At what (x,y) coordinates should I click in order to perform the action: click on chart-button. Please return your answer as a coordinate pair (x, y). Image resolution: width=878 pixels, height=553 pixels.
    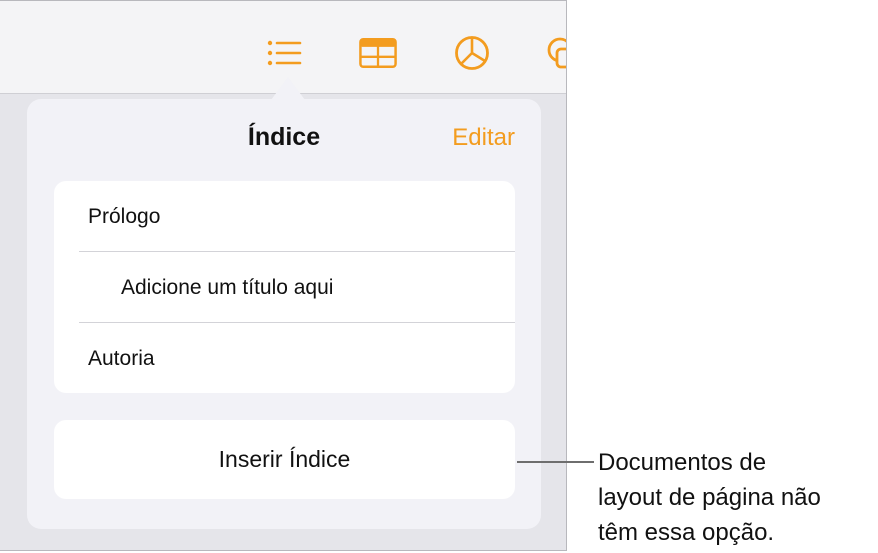
    Looking at the image, I should click on (472, 53).